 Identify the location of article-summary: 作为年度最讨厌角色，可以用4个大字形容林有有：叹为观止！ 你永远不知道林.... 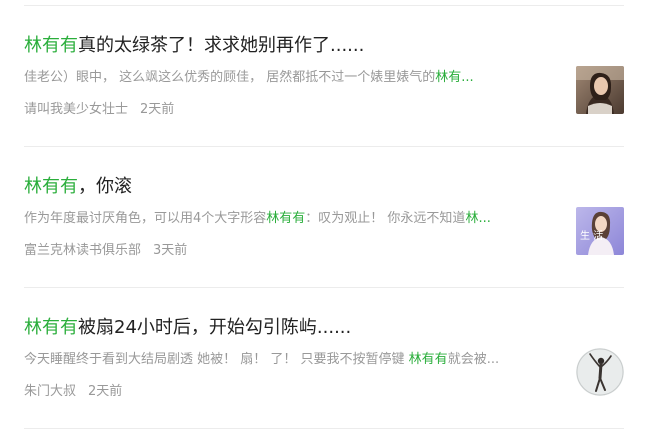
(294, 219).